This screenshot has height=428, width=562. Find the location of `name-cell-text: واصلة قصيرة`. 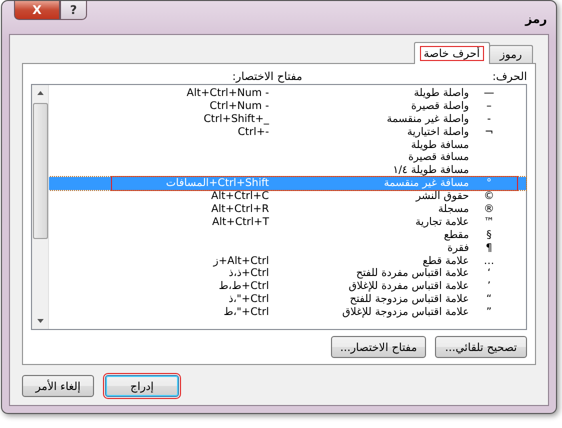

name-cell-text: واصلة قصيرة is located at coordinates (439, 106).